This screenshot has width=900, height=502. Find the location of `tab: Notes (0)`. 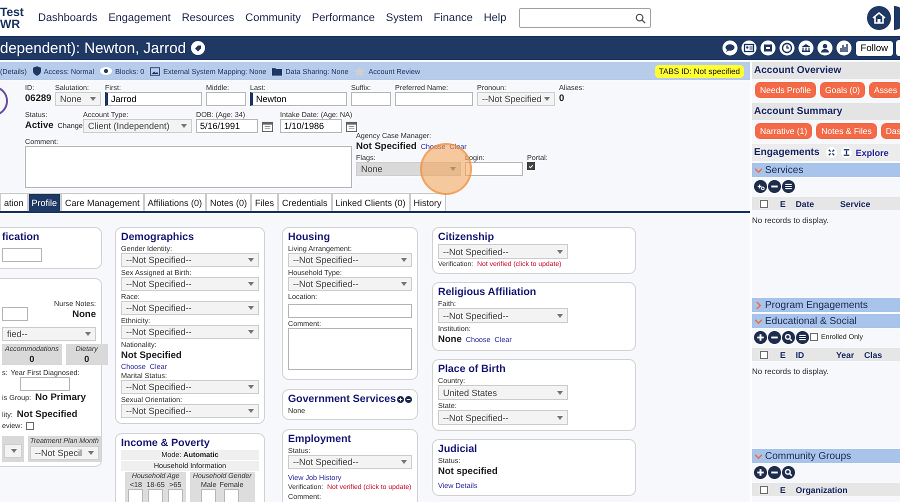

tab: Notes (0) is located at coordinates (228, 202).